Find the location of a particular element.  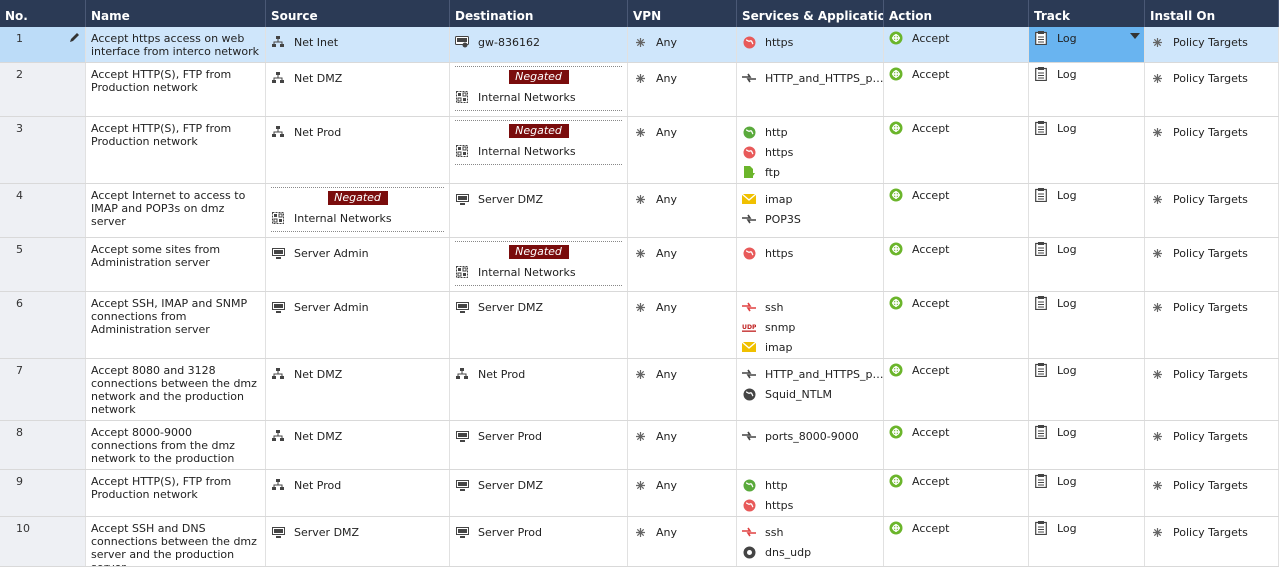

object-item: UDP snmp is located at coordinates (810, 327).